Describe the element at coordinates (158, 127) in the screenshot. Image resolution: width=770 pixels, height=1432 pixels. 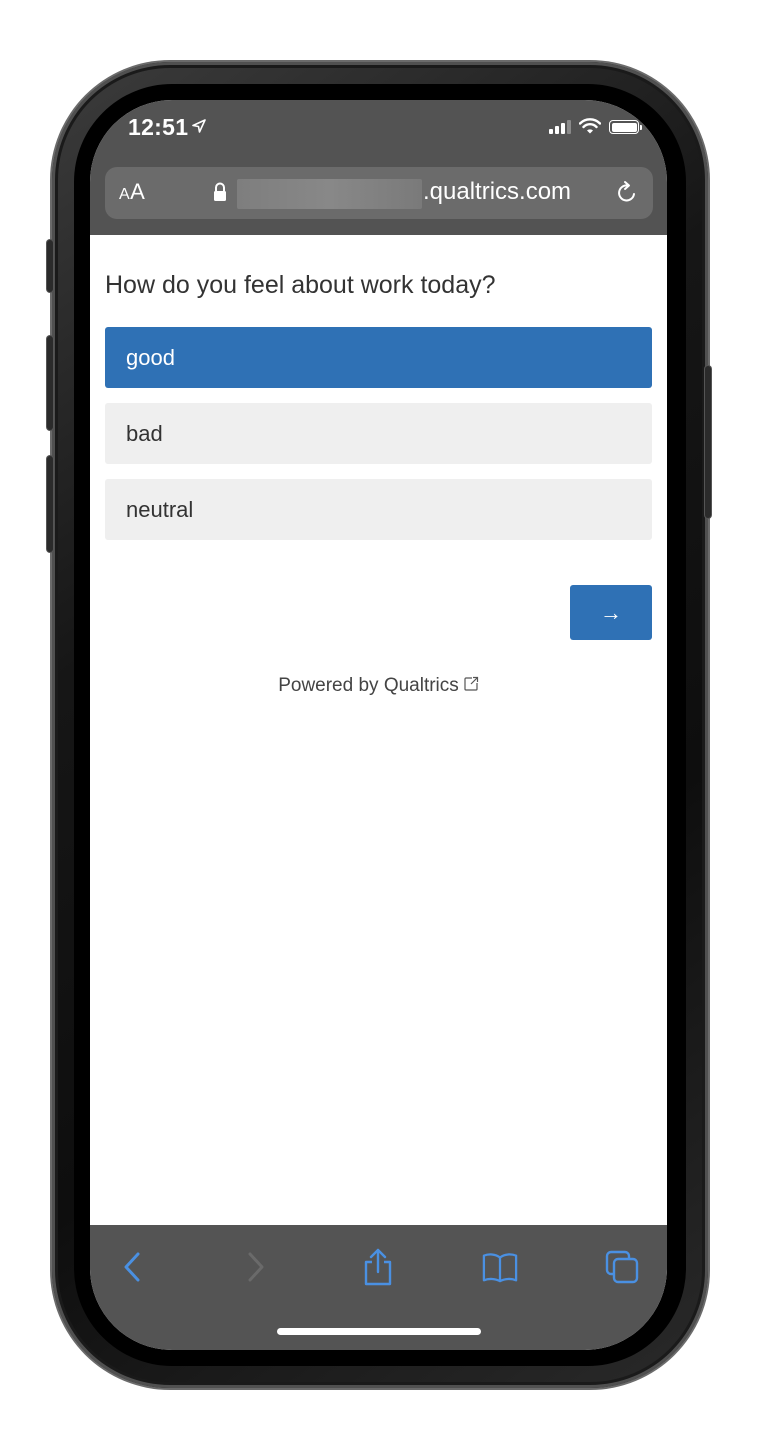
I see `status-time: 12:51` at that location.